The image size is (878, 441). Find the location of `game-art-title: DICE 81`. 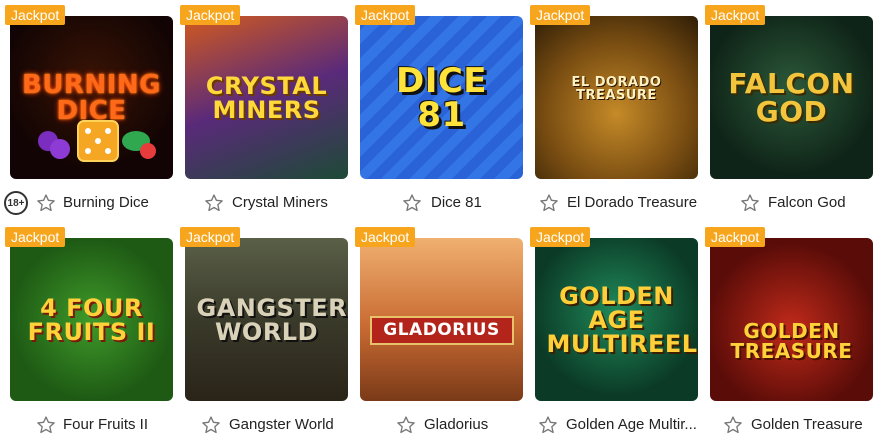

game-art-title: DICE 81 is located at coordinates (441, 97).